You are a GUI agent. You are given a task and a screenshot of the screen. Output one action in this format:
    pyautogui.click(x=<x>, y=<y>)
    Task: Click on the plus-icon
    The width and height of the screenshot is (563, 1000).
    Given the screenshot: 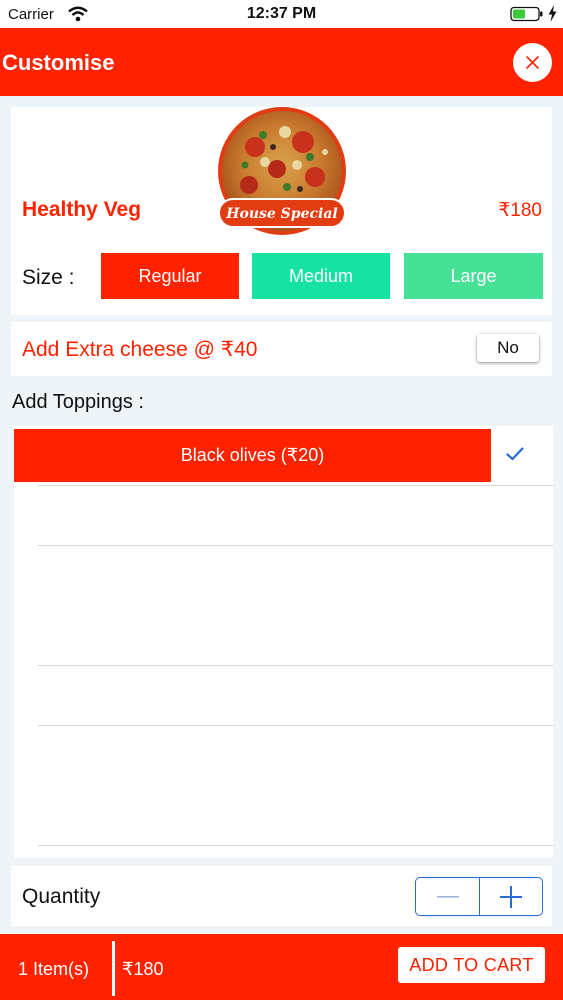 What is the action you would take?
    pyautogui.click(x=511, y=896)
    